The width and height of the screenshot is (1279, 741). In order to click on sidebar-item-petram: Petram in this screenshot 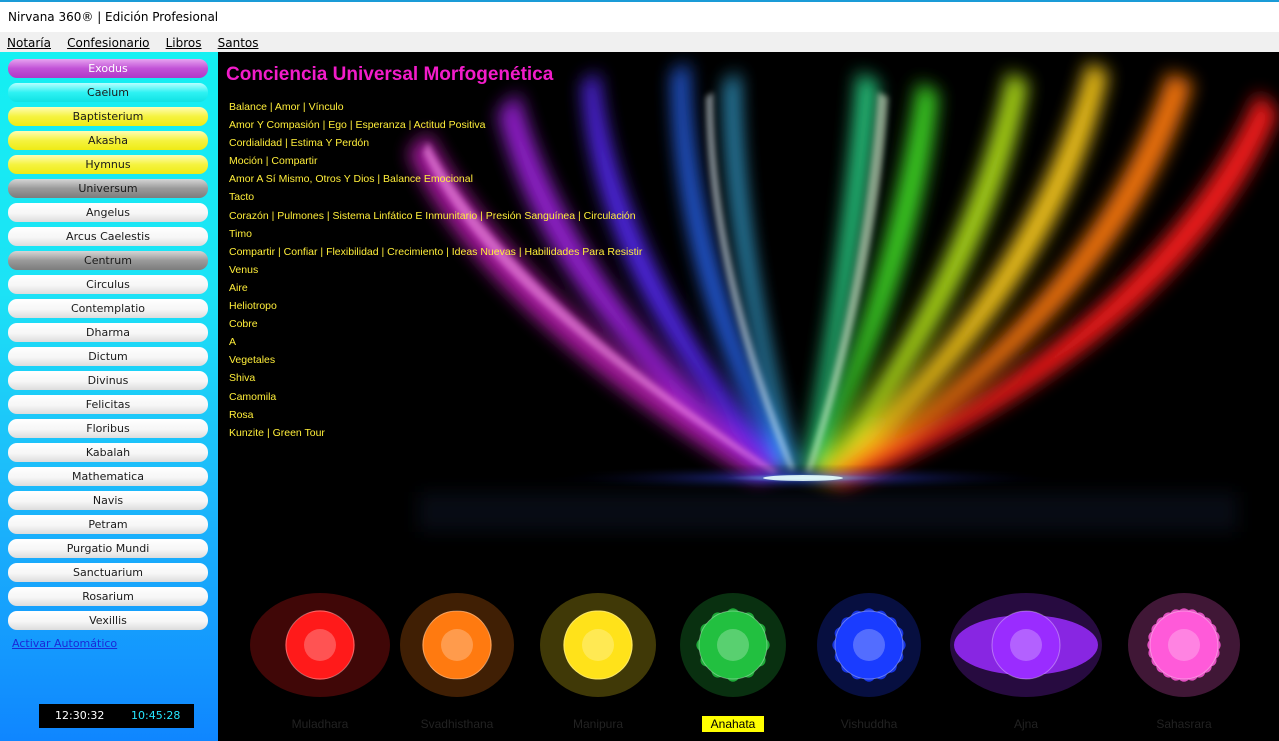, I will do `click(108, 524)`.